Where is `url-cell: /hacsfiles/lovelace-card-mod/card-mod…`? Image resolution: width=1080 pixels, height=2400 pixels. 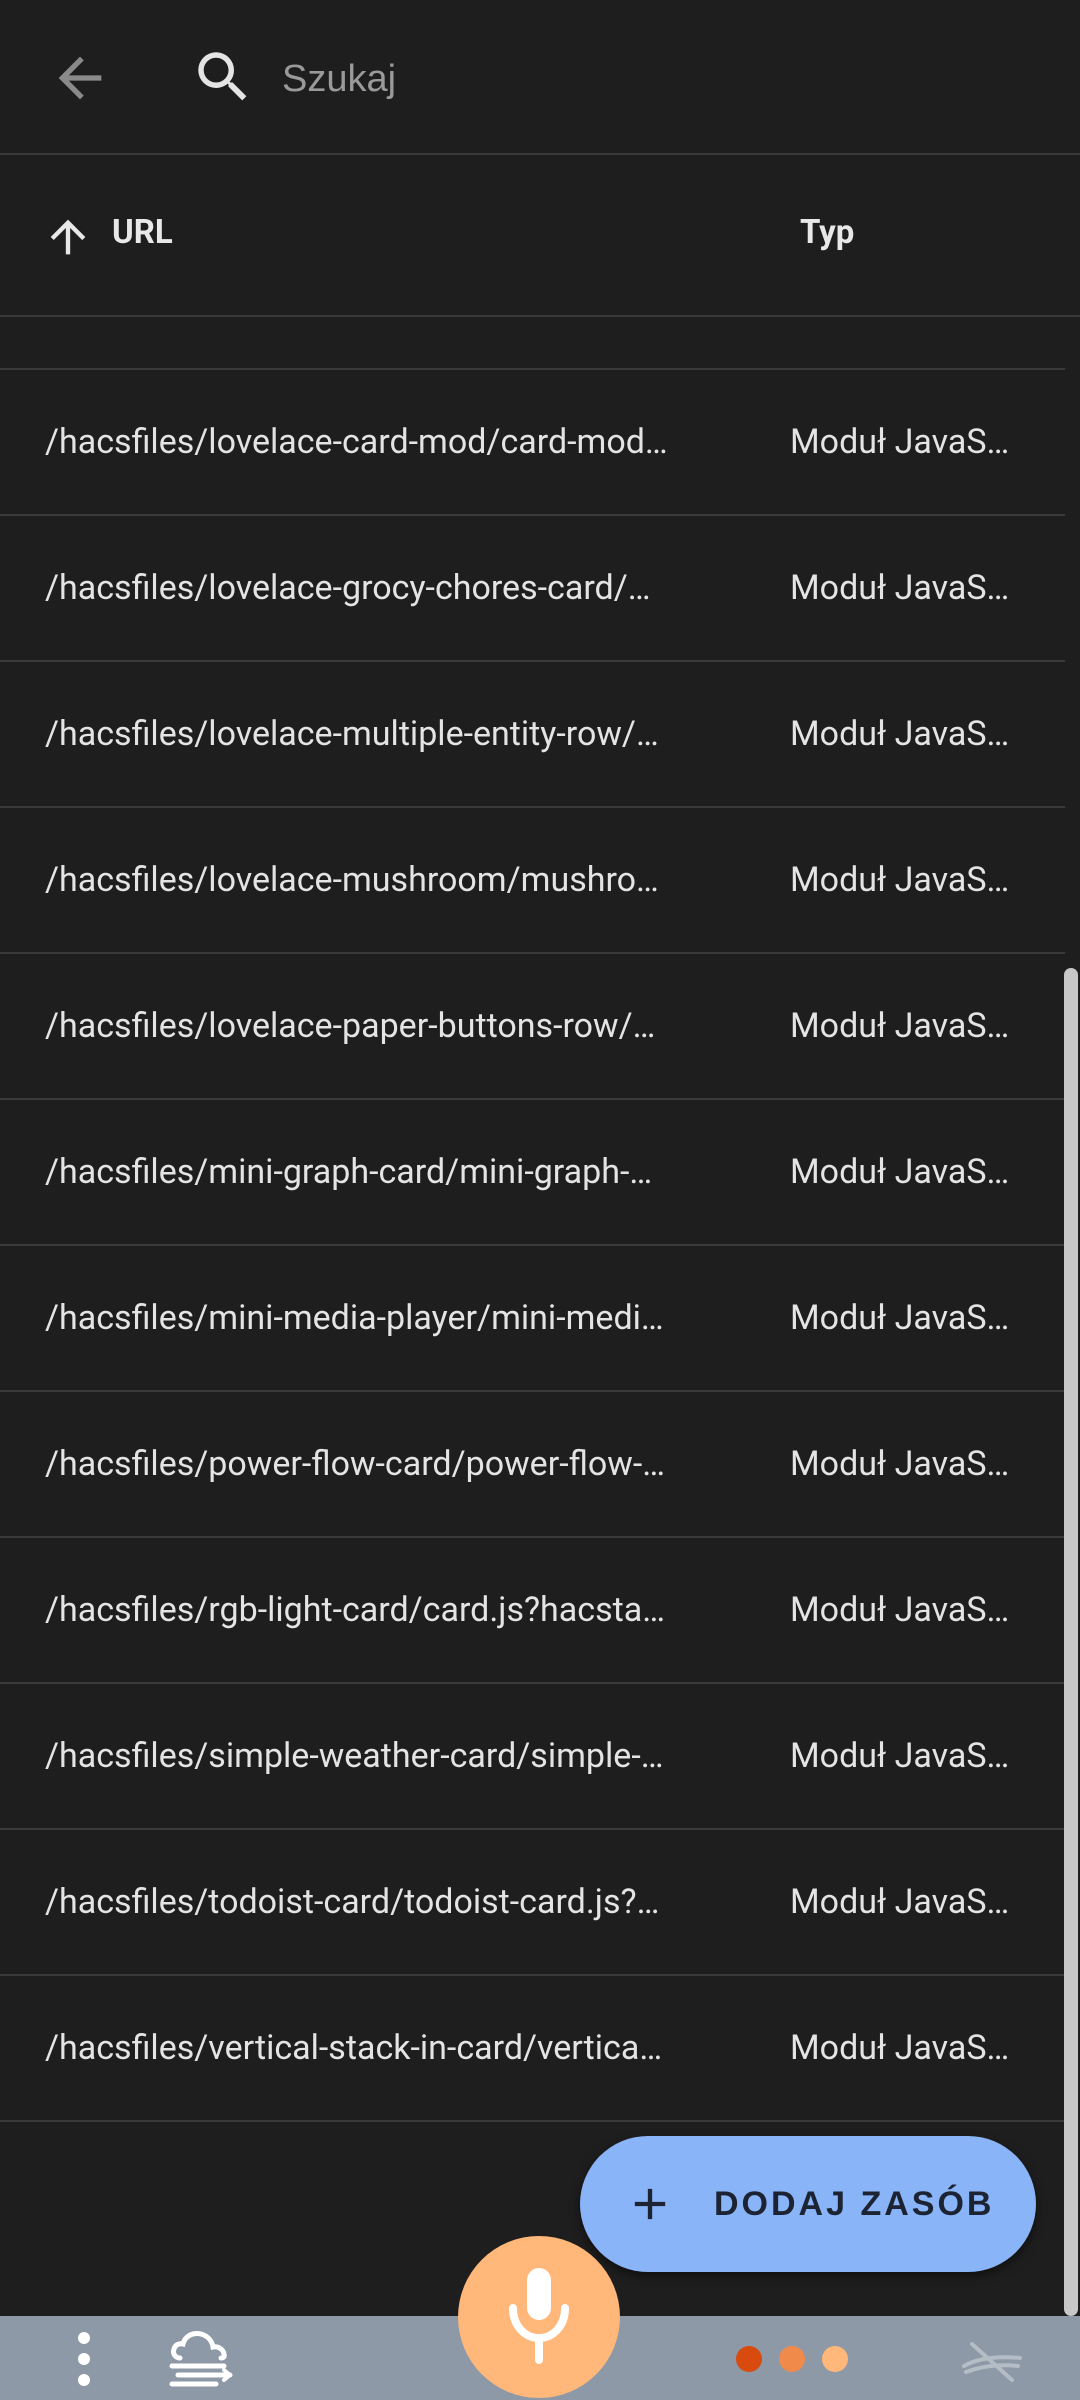 url-cell: /hacsfiles/lovelace-card-mod/card-mod… is located at coordinates (356, 442).